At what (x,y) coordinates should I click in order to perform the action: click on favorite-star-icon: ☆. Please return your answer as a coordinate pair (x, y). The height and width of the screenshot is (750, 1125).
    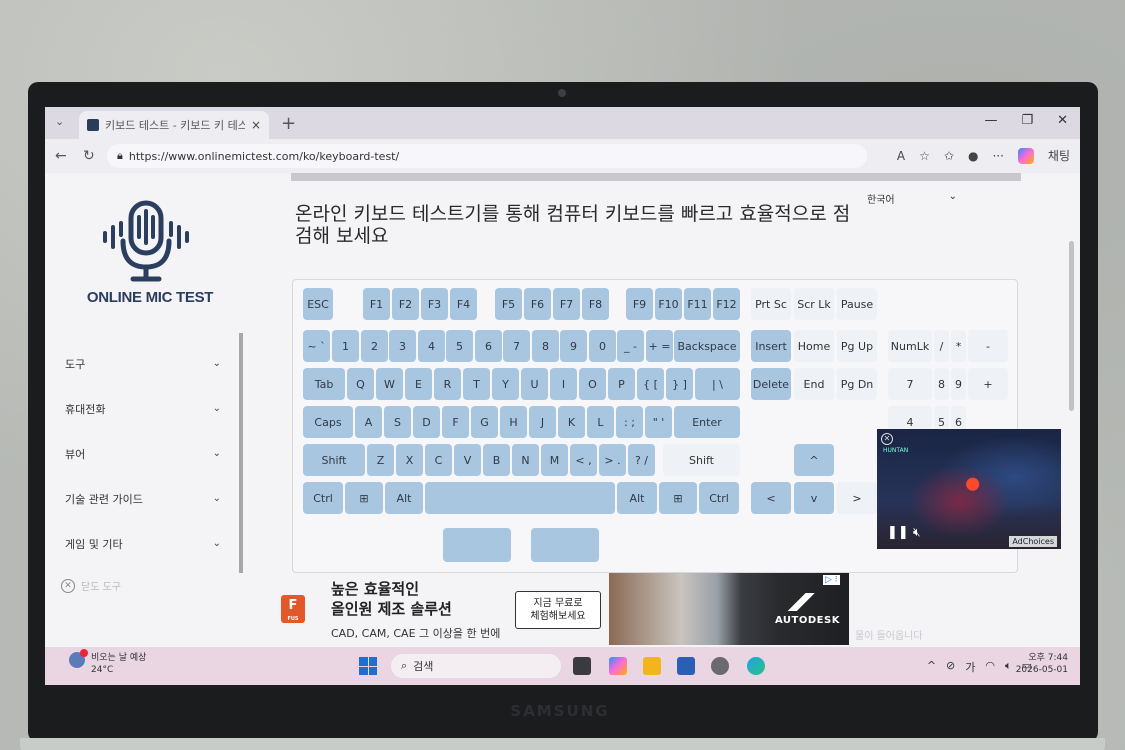
    Looking at the image, I should click on (924, 156).